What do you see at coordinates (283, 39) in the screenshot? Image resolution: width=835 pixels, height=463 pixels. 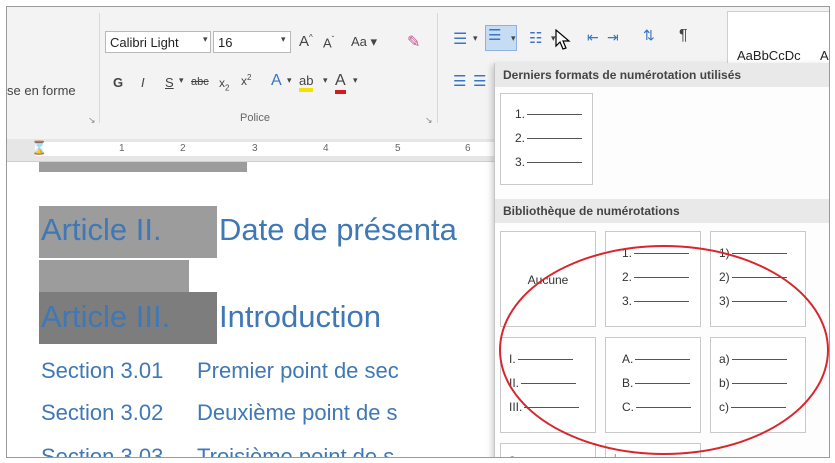 I see `font-size-dropdown-icon: ▾` at bounding box center [283, 39].